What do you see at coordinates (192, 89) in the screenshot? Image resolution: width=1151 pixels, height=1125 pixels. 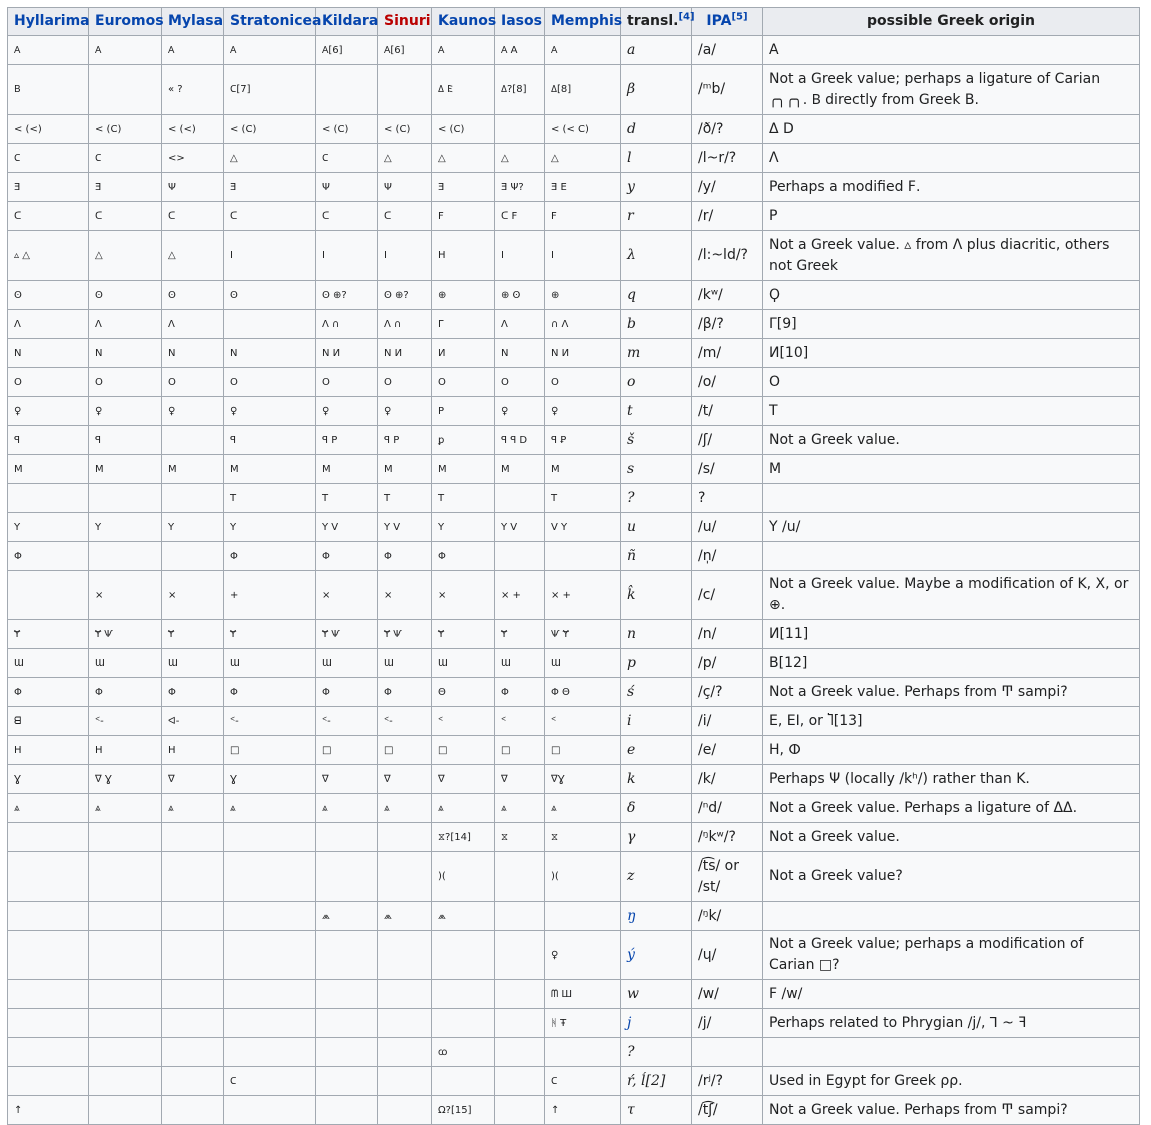 I see `glyph-cell: « ?` at bounding box center [192, 89].